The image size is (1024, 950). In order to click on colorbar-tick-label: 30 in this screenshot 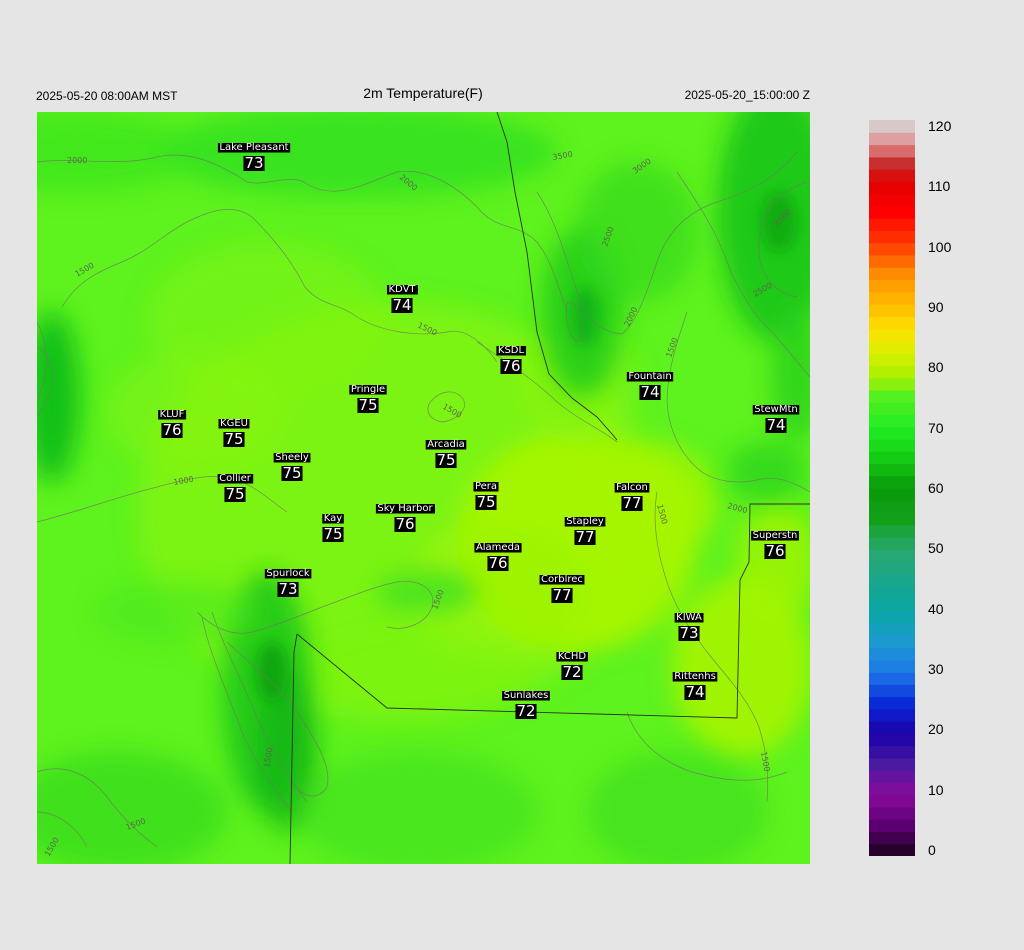, I will do `click(936, 669)`.